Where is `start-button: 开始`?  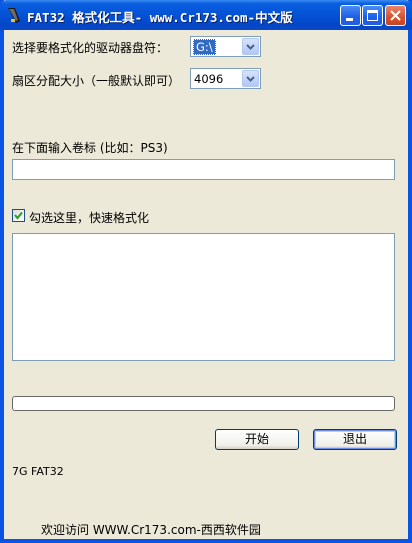 start-button: 开始 is located at coordinates (257, 439).